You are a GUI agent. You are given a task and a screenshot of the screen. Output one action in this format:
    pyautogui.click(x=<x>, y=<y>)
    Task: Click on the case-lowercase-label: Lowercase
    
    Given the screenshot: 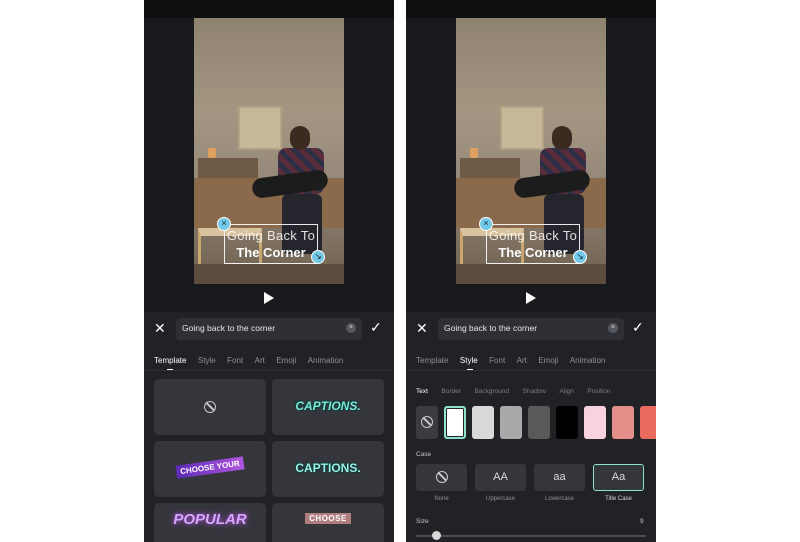 What is the action you would take?
    pyautogui.click(x=559, y=499)
    